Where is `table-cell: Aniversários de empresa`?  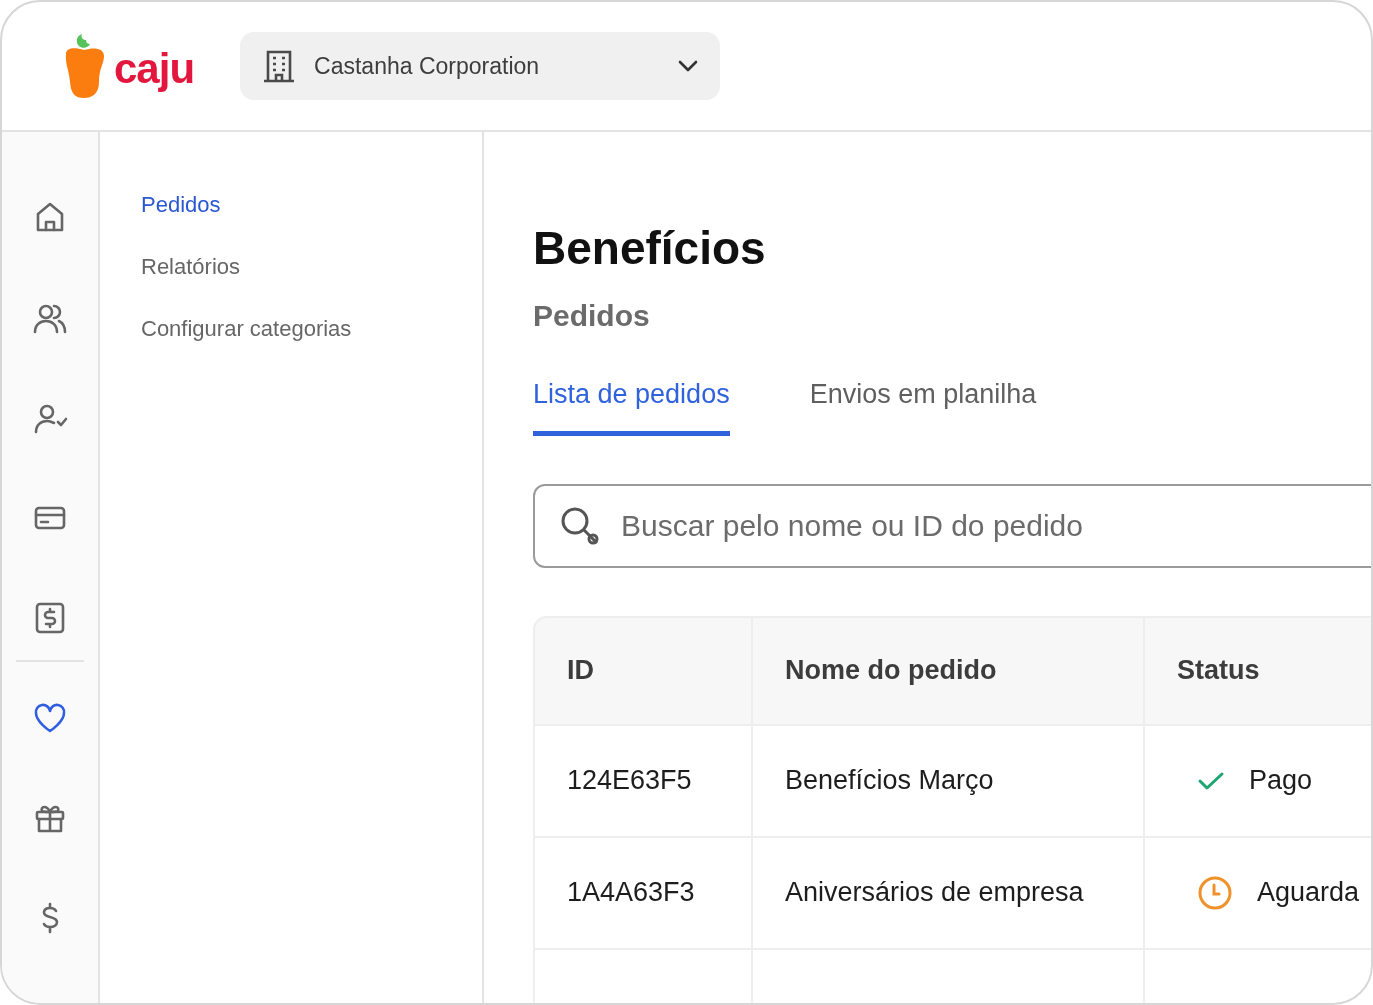 table-cell: Aniversários de empresa is located at coordinates (949, 893).